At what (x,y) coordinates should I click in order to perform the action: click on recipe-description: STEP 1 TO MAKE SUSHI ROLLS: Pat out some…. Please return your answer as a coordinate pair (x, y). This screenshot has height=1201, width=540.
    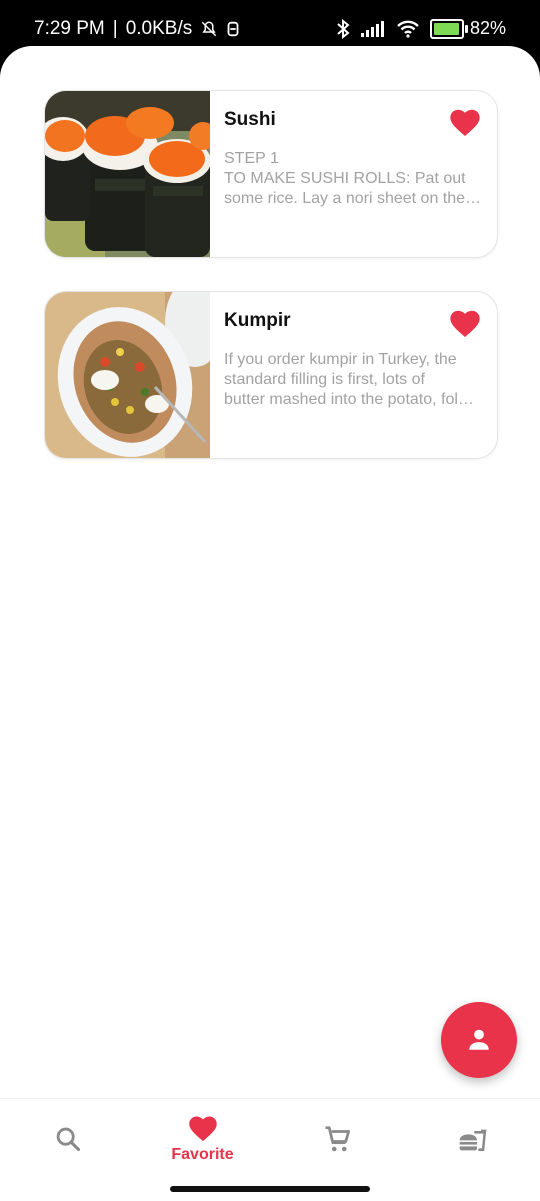
    Looking at the image, I should click on (355, 179).